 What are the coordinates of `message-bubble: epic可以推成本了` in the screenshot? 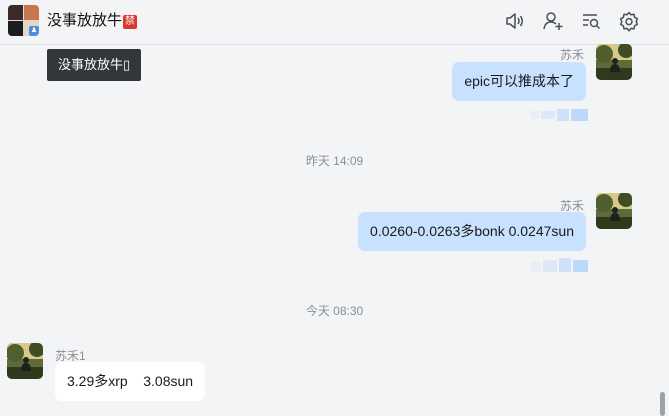 It's located at (519, 81).